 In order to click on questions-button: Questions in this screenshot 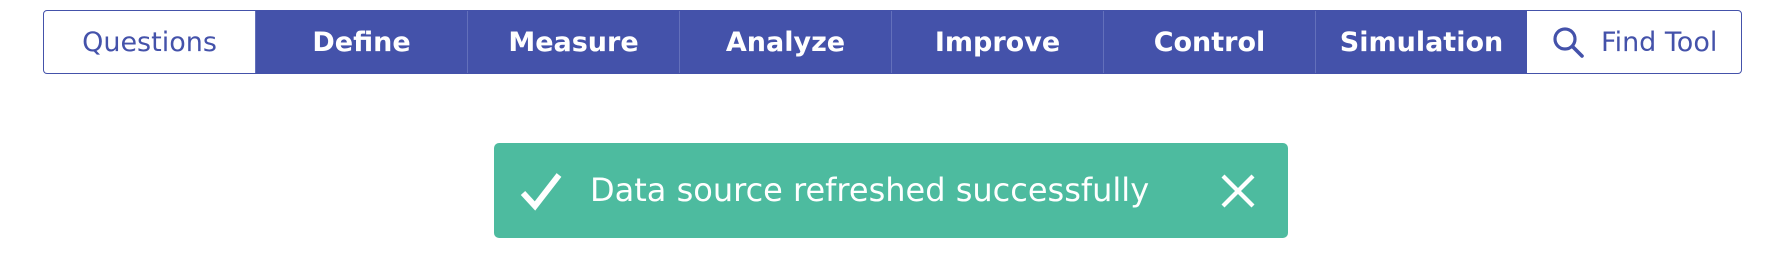, I will do `click(149, 42)`.